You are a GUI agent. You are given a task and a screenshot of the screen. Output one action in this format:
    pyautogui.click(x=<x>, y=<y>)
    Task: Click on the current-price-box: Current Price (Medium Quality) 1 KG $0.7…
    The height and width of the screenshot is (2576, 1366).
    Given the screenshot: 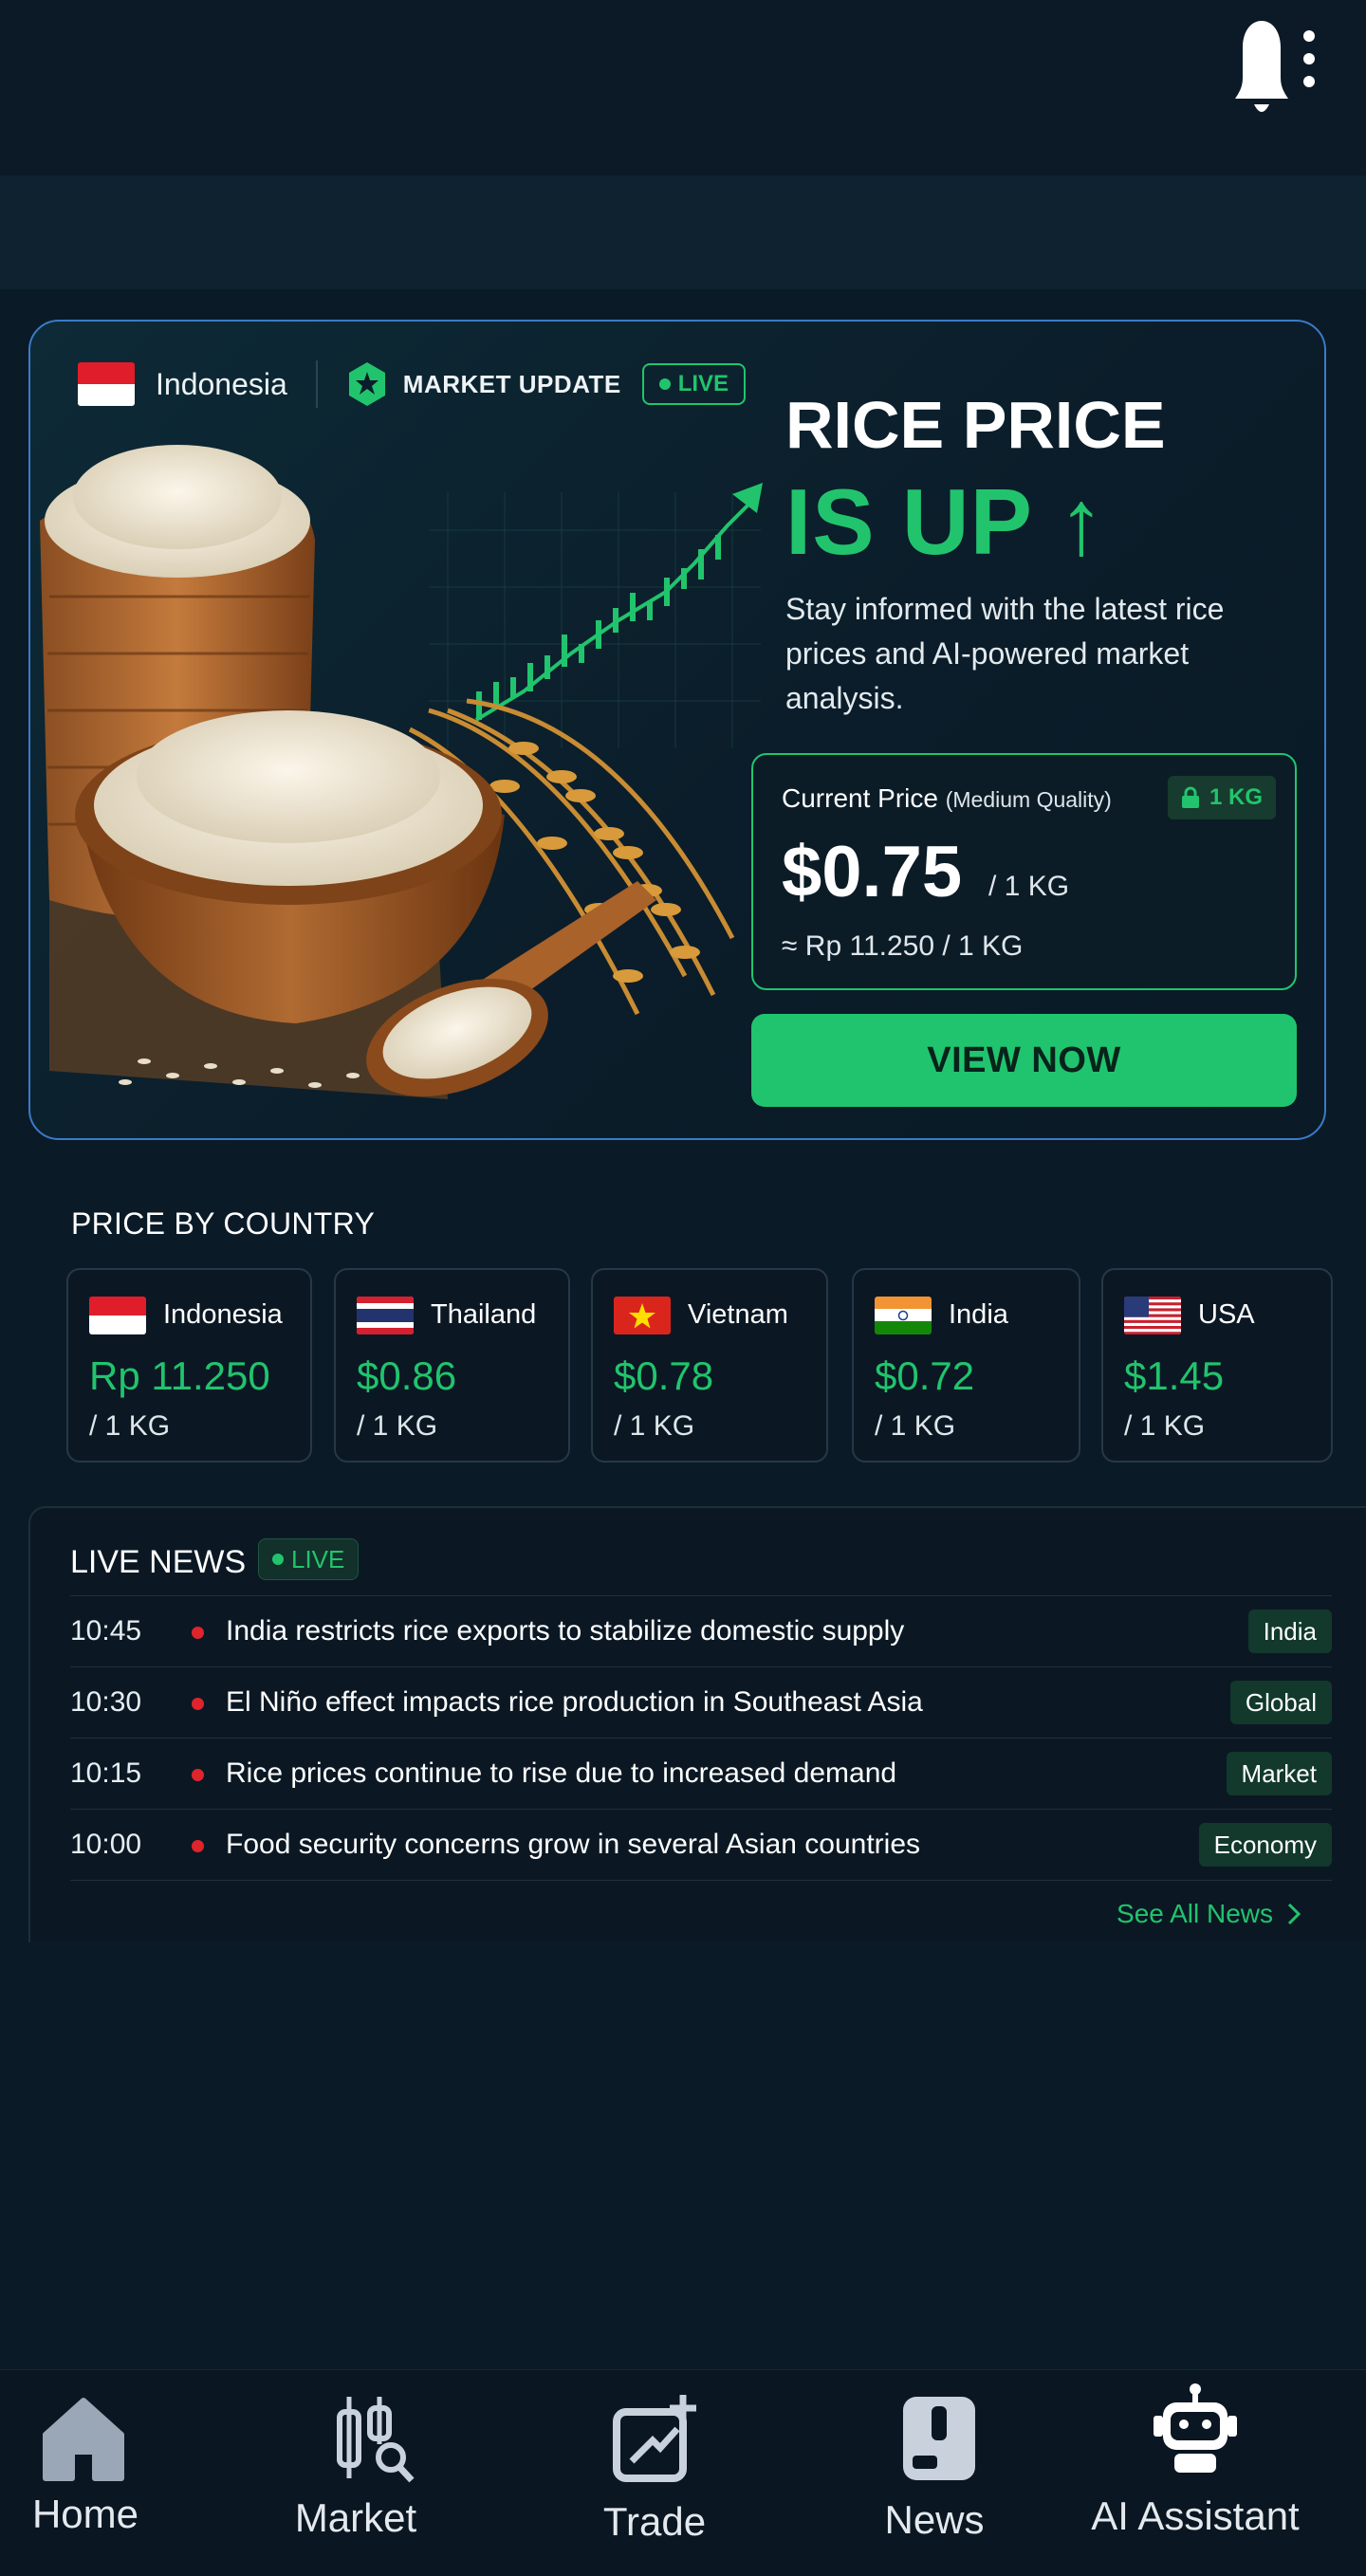 What is the action you would take?
    pyautogui.click(x=1024, y=871)
    